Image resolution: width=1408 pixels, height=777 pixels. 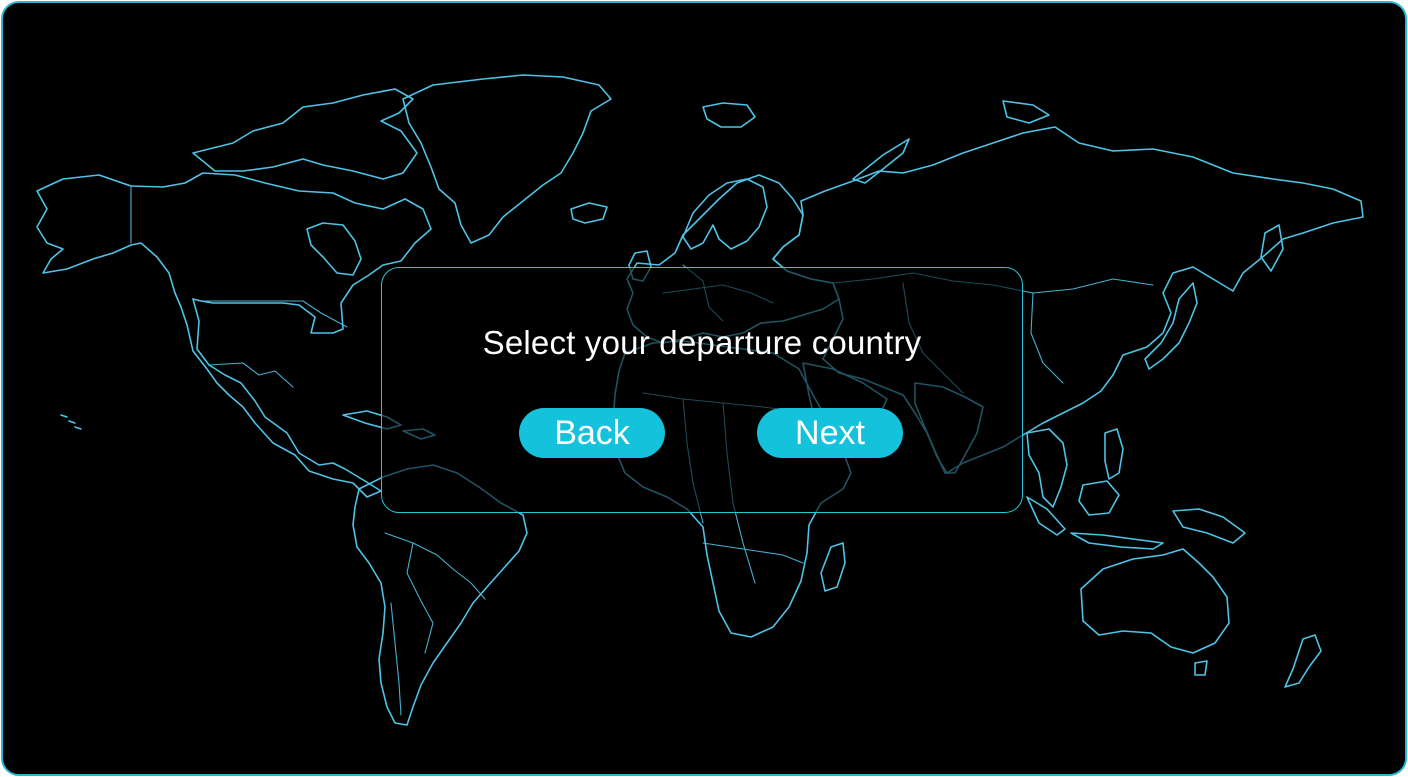 What do you see at coordinates (1047, 468) in the screenshot?
I see `southeast-asia-outline` at bounding box center [1047, 468].